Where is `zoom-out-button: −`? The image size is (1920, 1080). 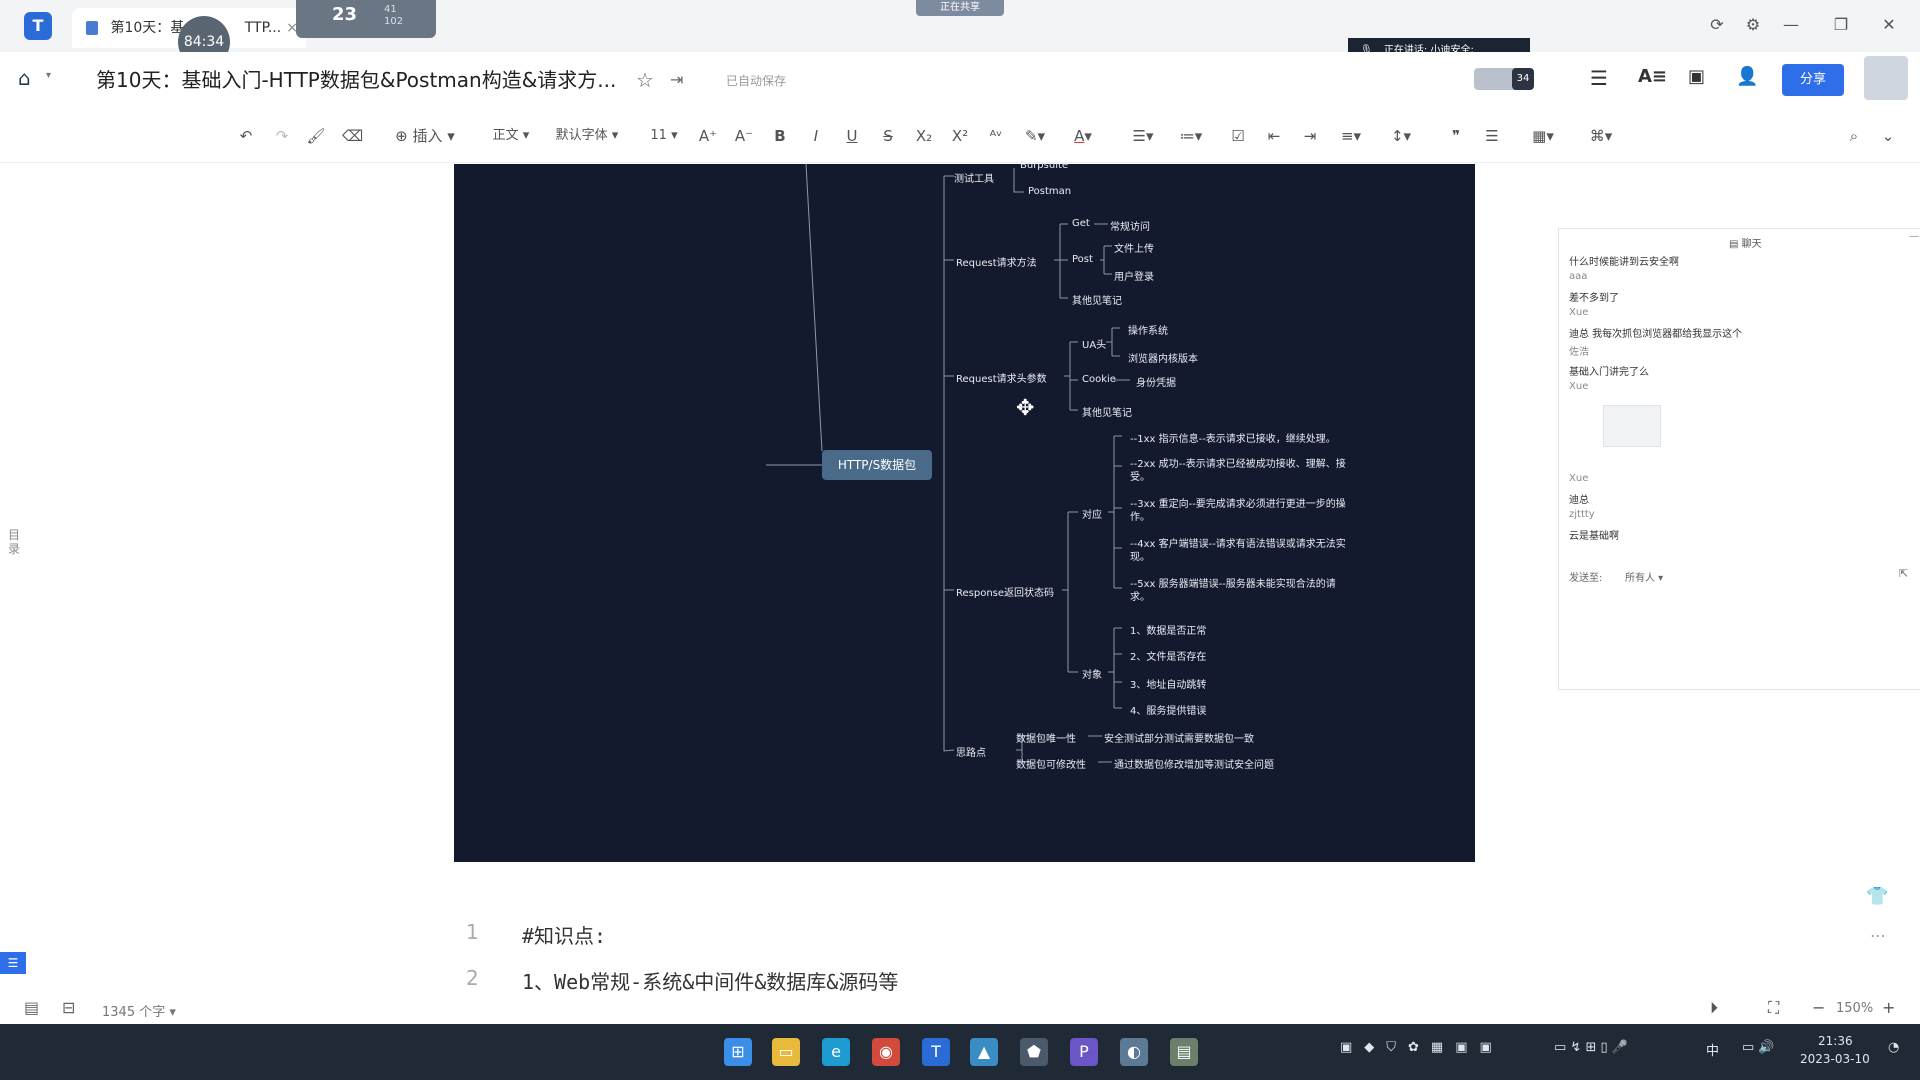
zoom-out-button: − is located at coordinates (1818, 1007).